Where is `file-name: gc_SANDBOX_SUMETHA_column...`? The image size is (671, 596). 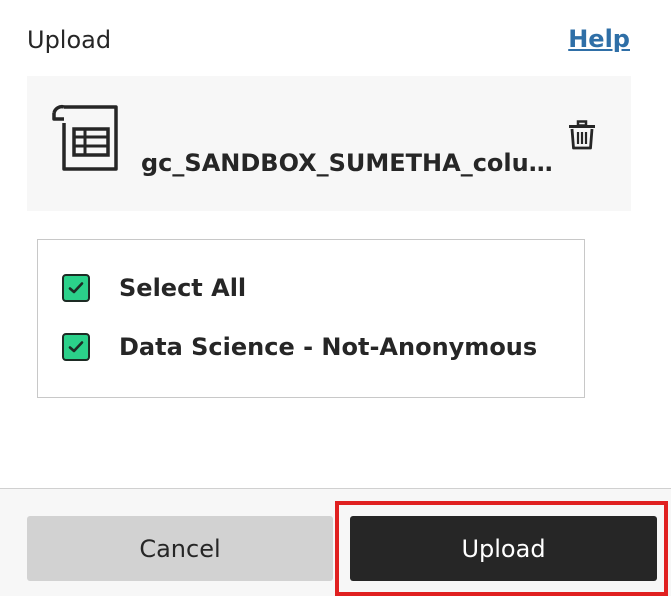
file-name: gc_SANDBOX_SUMETHA_column... is located at coordinates (351, 163).